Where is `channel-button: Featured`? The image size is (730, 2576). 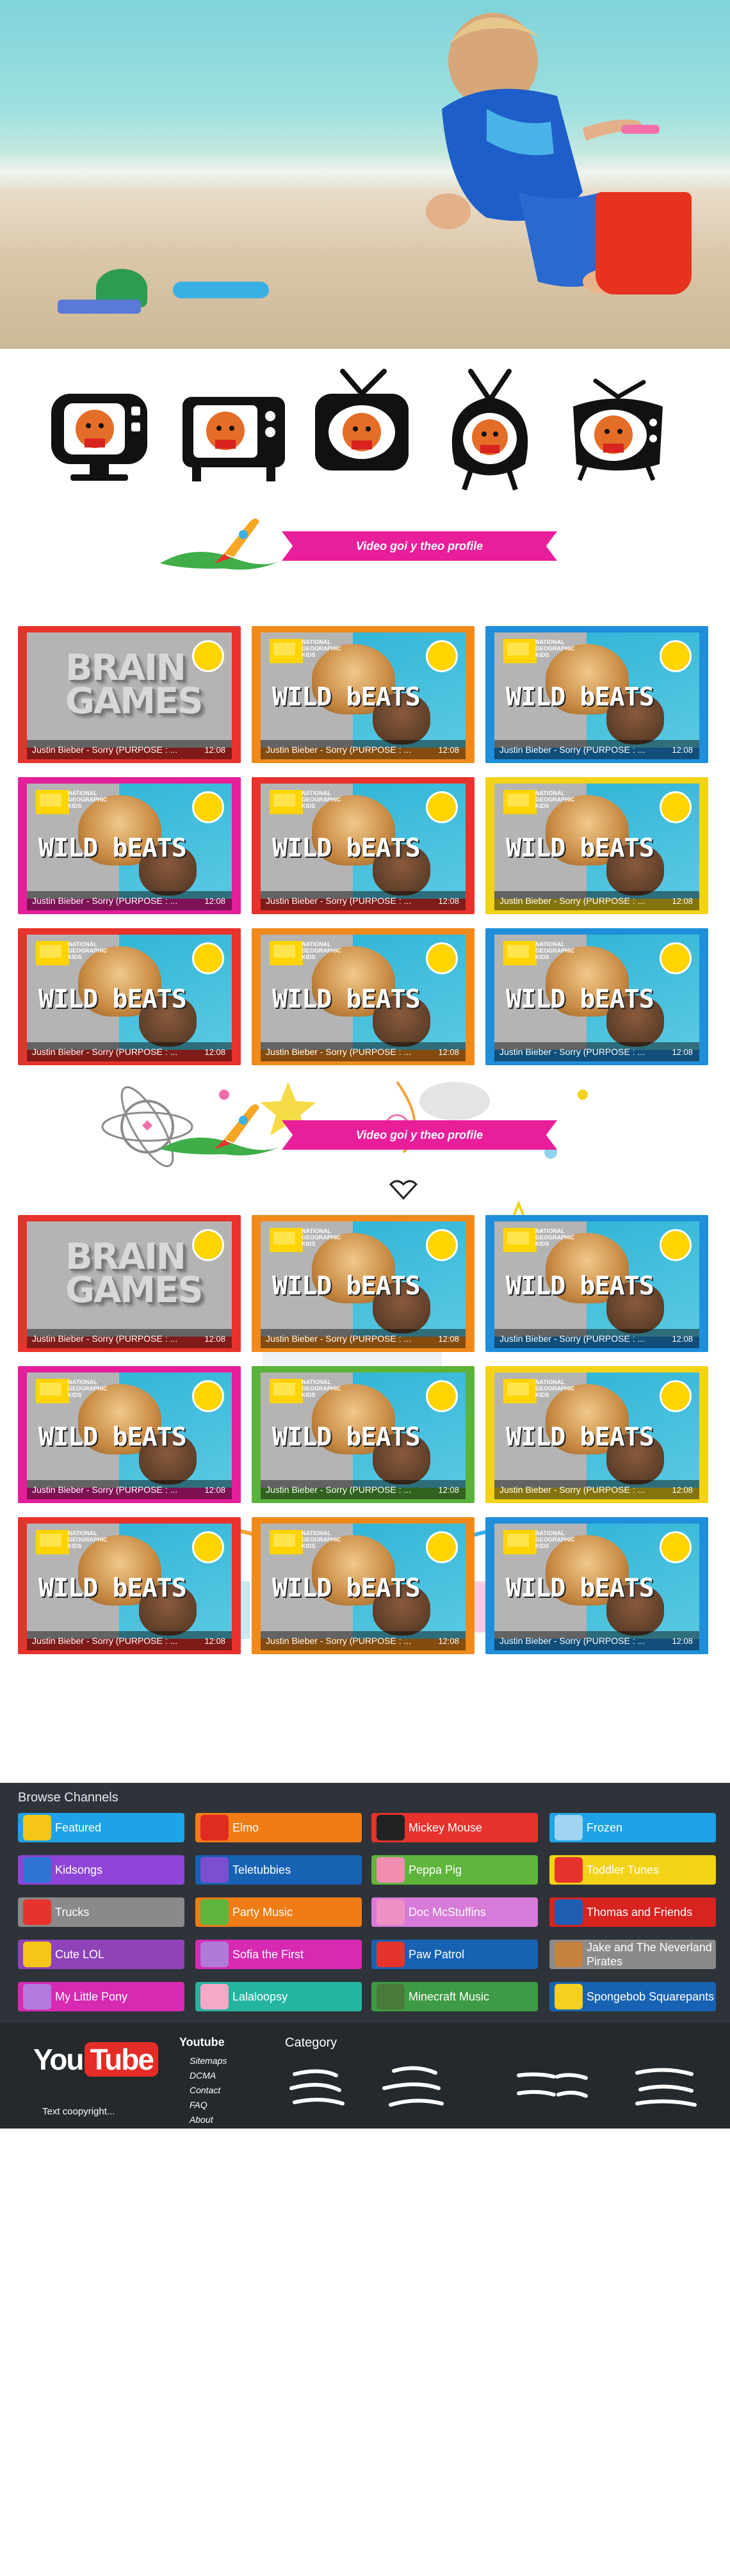
channel-button: Featured is located at coordinates (101, 1827).